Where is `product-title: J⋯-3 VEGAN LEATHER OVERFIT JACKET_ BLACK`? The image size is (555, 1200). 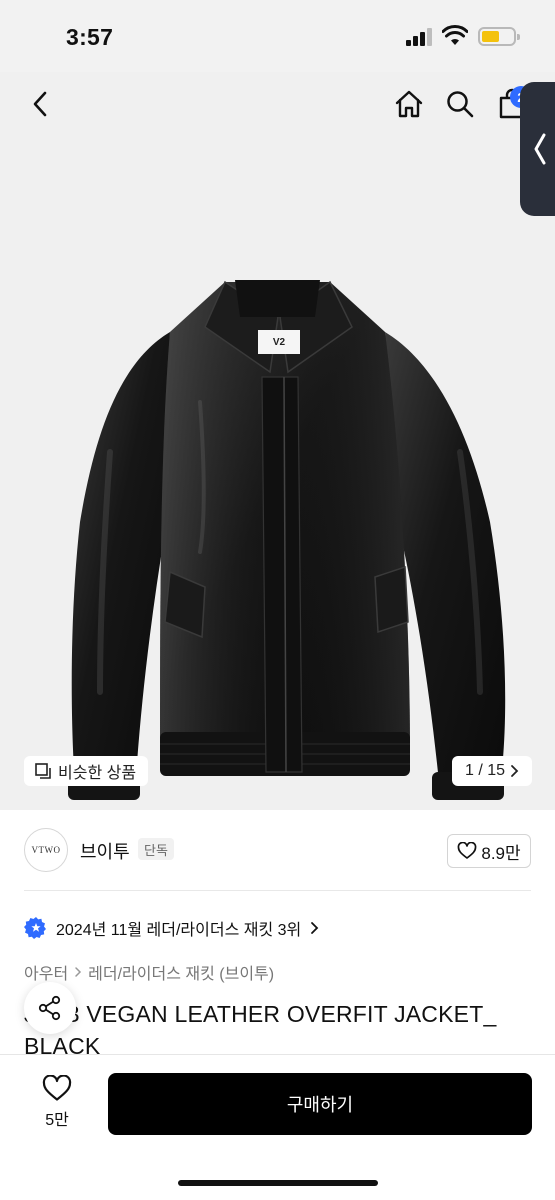
product-title: J⋯-3 VEGAN LEATHER OVERFIT JACKET_ BLACK is located at coordinates (260, 1030).